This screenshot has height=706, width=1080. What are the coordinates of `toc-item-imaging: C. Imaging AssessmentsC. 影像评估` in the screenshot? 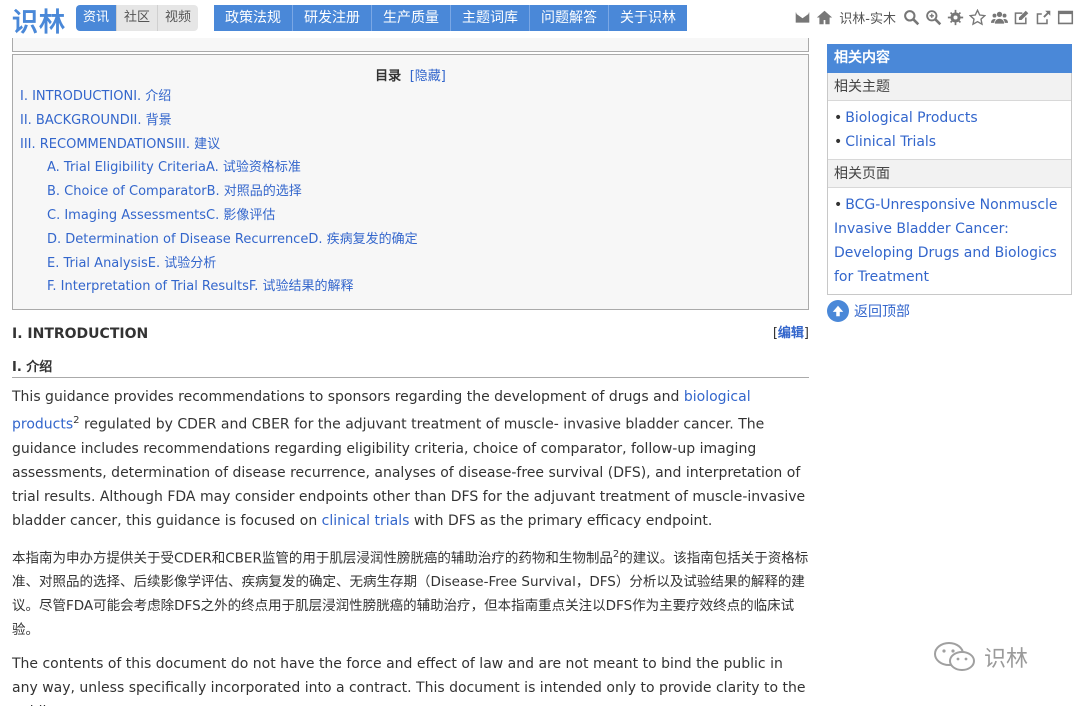 It's located at (410, 216).